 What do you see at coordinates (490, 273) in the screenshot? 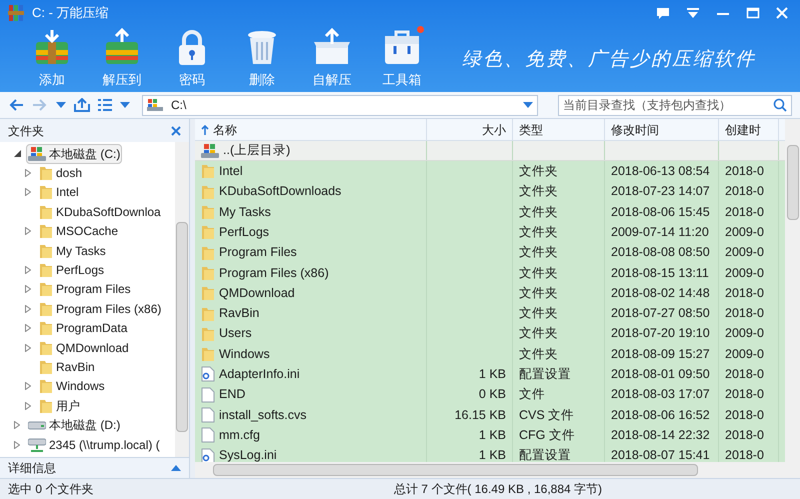
I see `file-row: Program Files (x86) 文件夹 2018-08-15 13:11 2009-0` at bounding box center [490, 273].